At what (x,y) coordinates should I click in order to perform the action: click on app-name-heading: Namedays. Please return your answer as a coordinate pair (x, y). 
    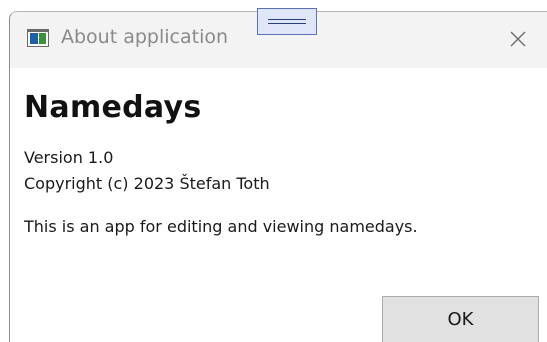
    Looking at the image, I should click on (113, 107).